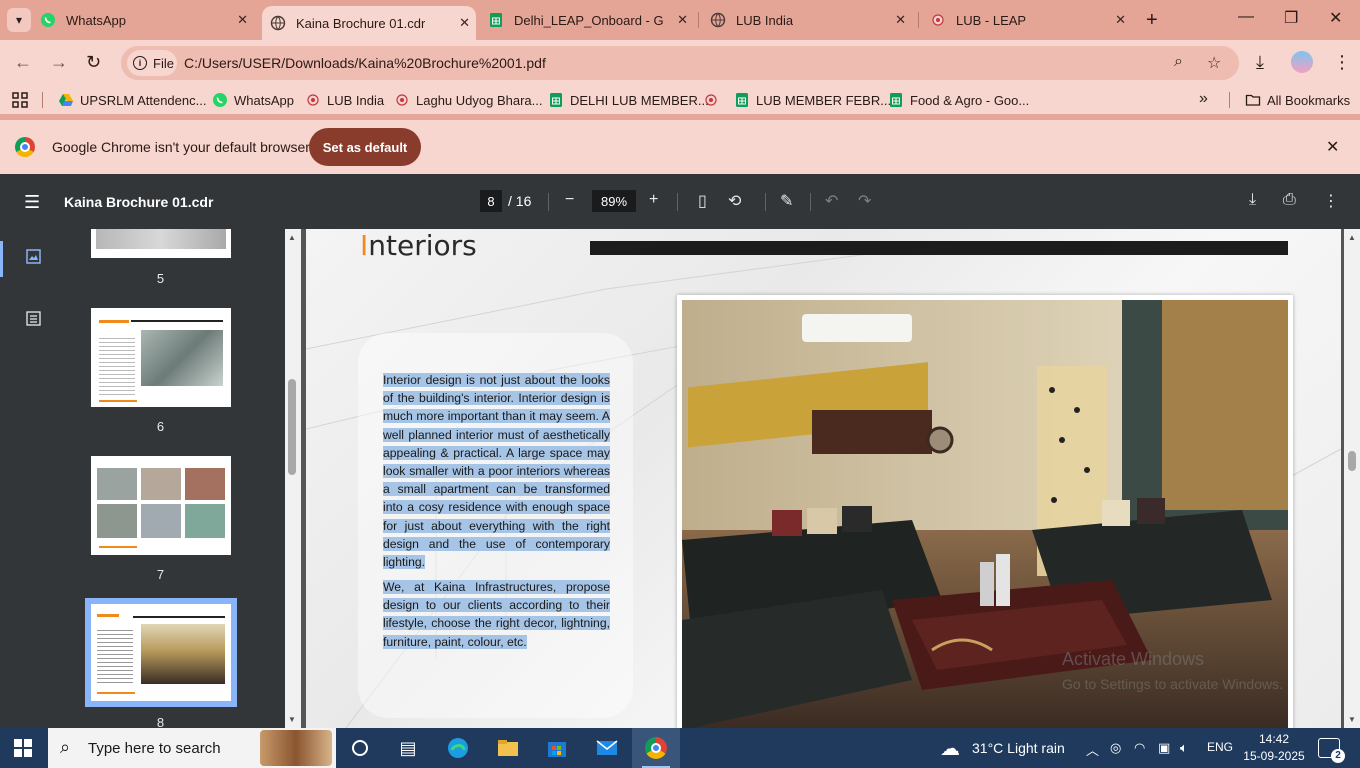 This screenshot has height=768, width=1360. What do you see at coordinates (93, 62) in the screenshot?
I see `reload-icon: ↻` at bounding box center [93, 62].